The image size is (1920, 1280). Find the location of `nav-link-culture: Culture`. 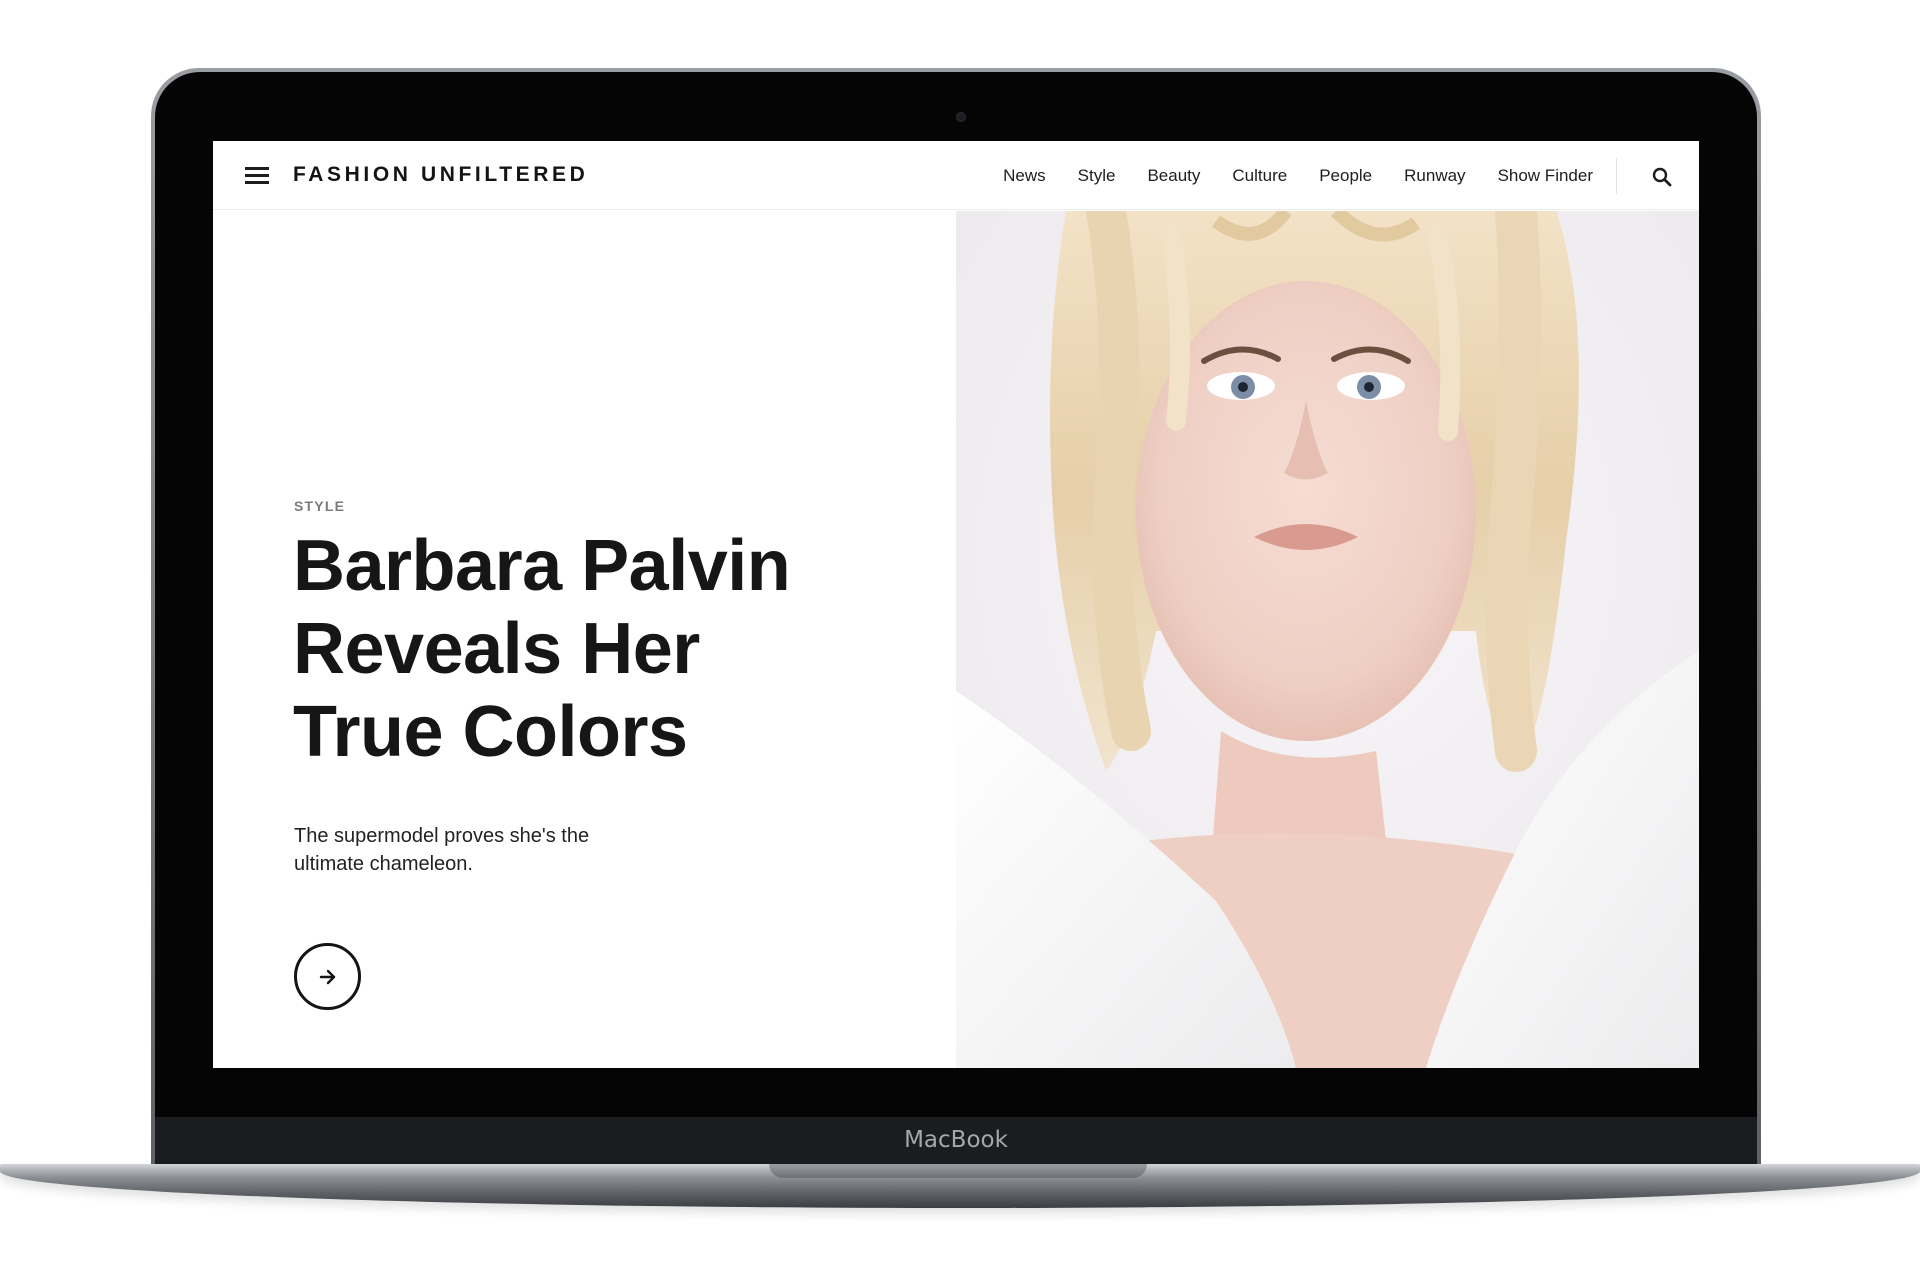

nav-link-culture: Culture is located at coordinates (1259, 176).